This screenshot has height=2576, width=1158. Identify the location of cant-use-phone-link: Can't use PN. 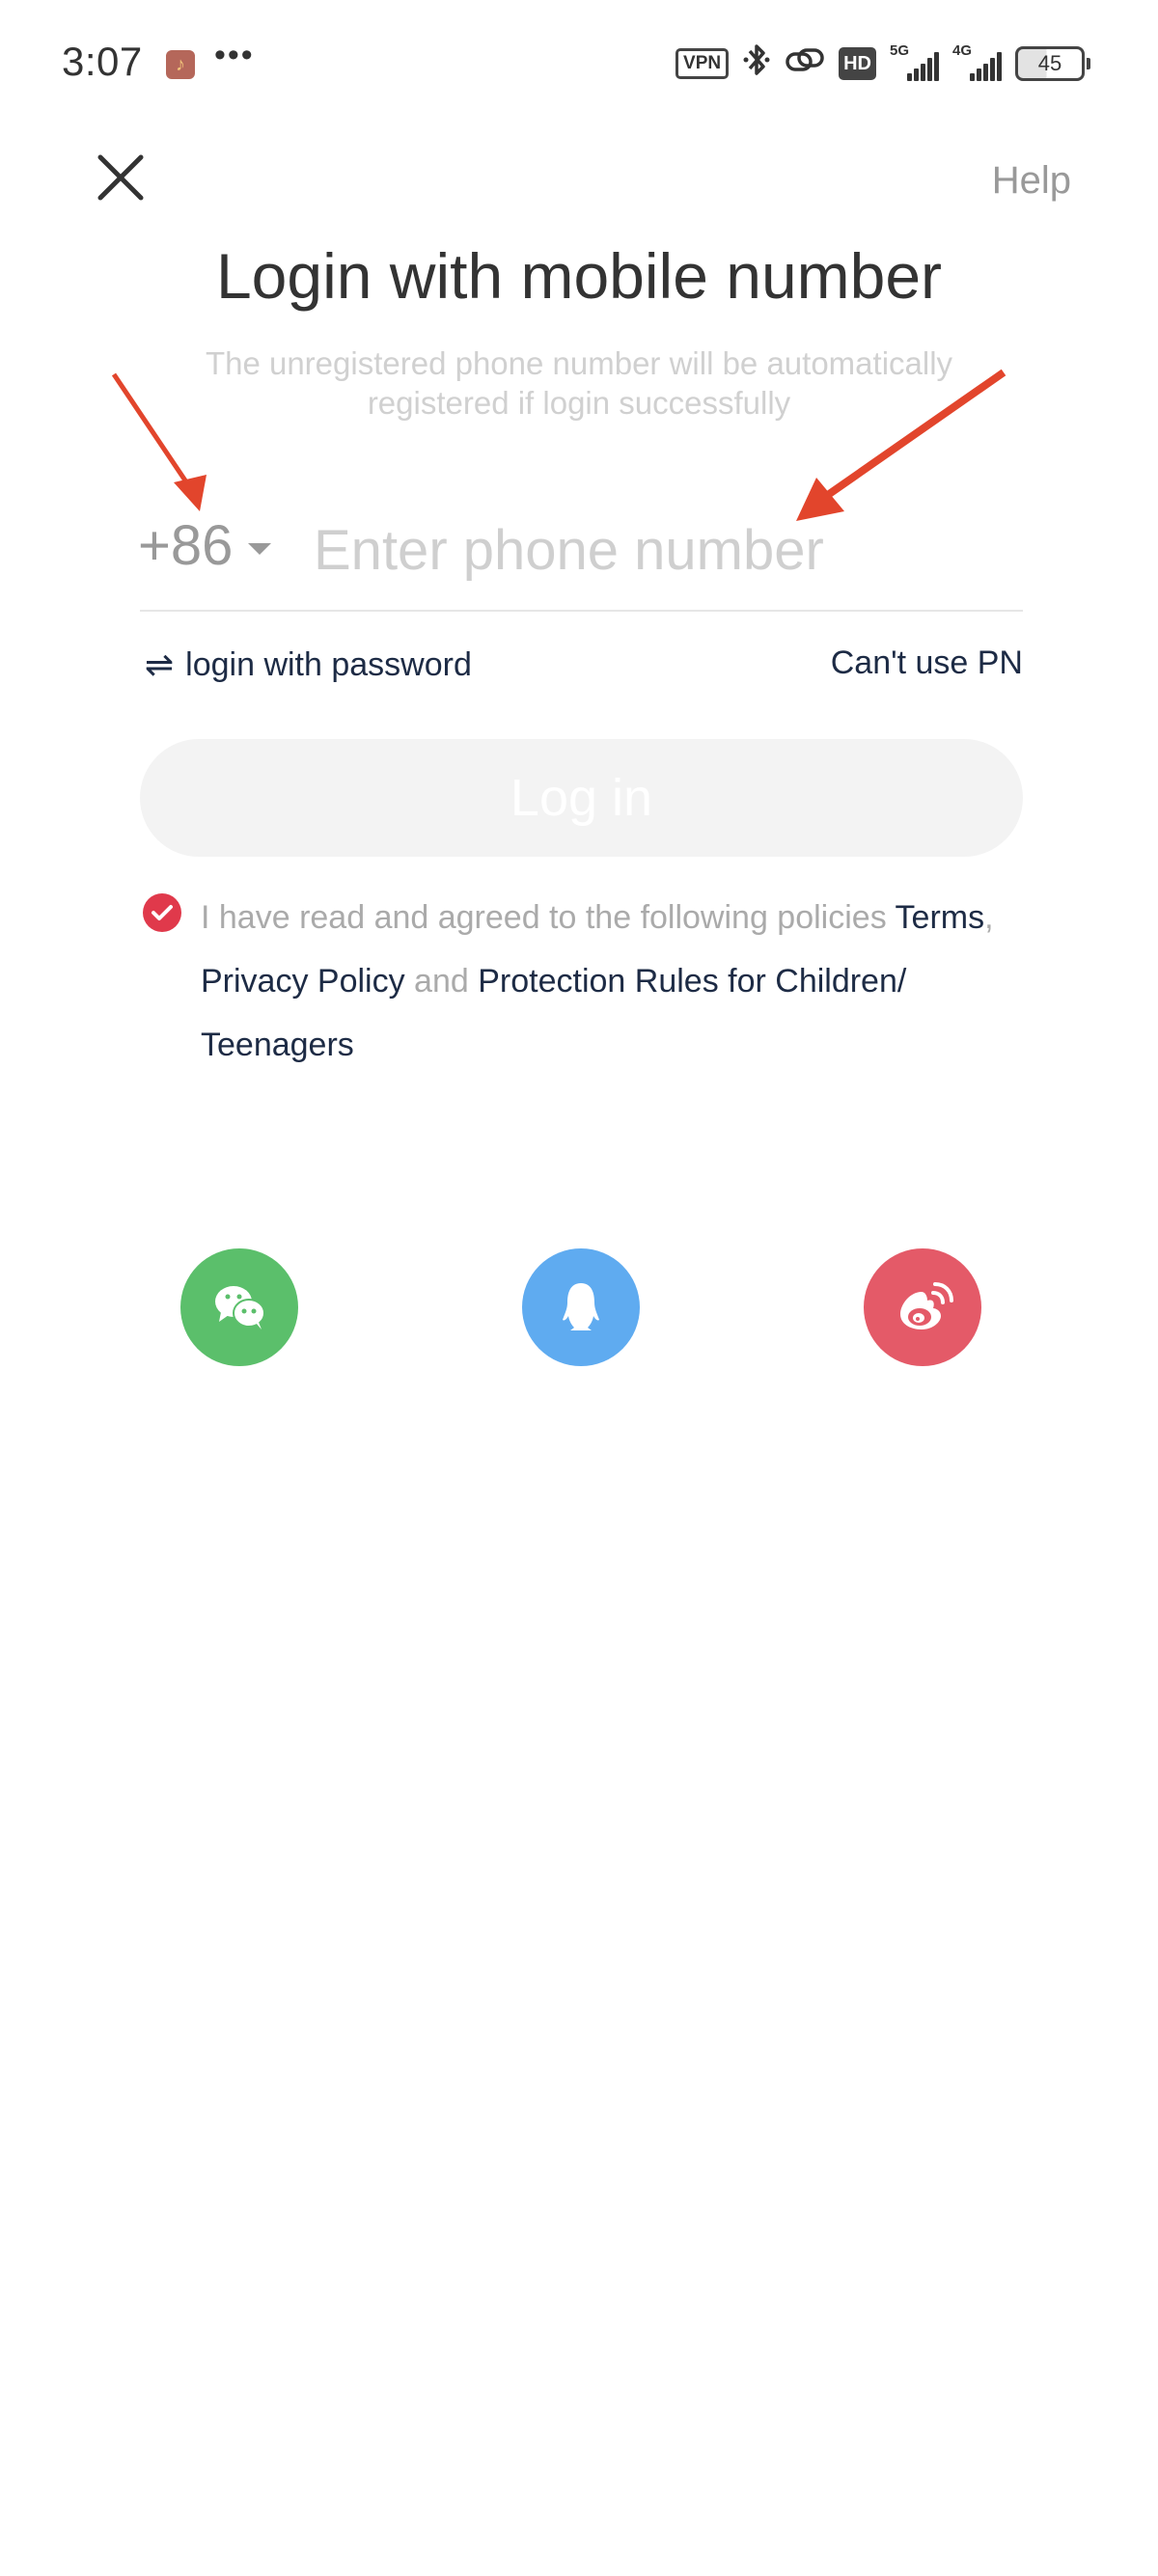
(927, 663).